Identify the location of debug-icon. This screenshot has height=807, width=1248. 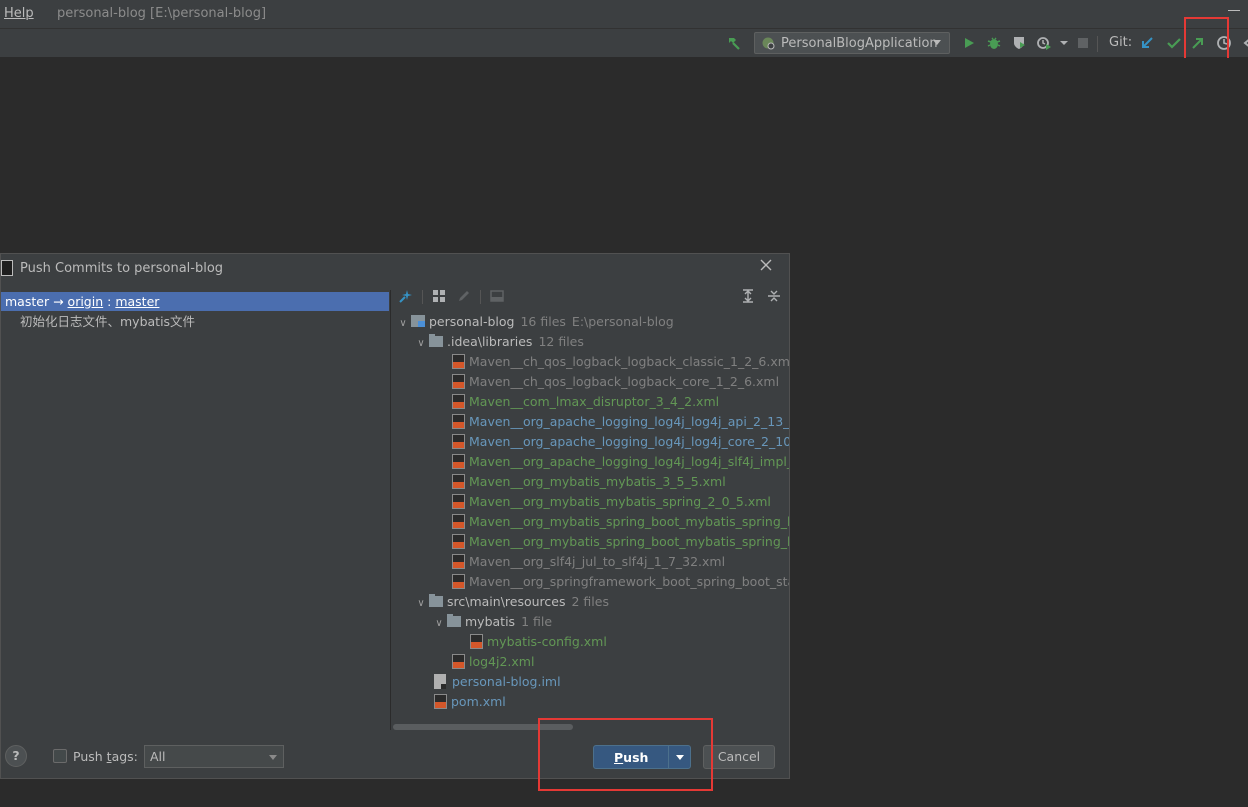
(994, 43).